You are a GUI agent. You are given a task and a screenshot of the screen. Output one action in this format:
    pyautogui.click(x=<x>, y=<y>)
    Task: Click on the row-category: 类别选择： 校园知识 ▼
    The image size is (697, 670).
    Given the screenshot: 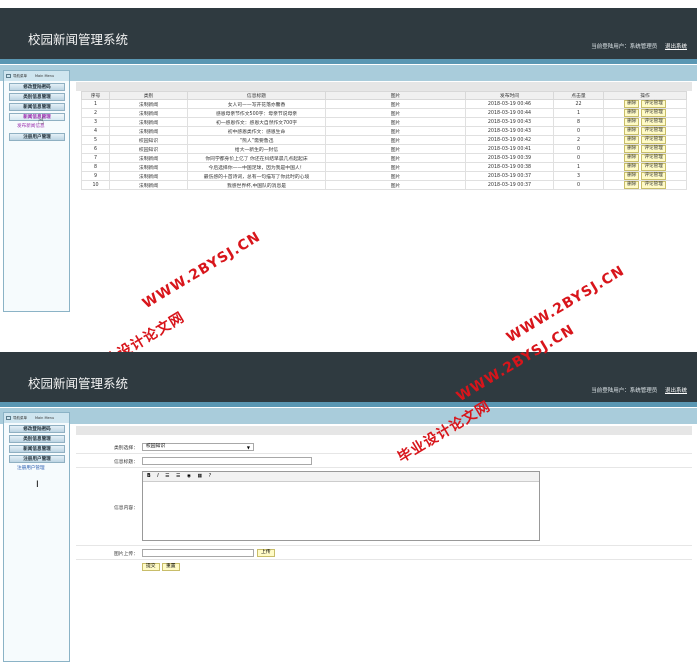 What is the action you would take?
    pyautogui.click(x=384, y=447)
    